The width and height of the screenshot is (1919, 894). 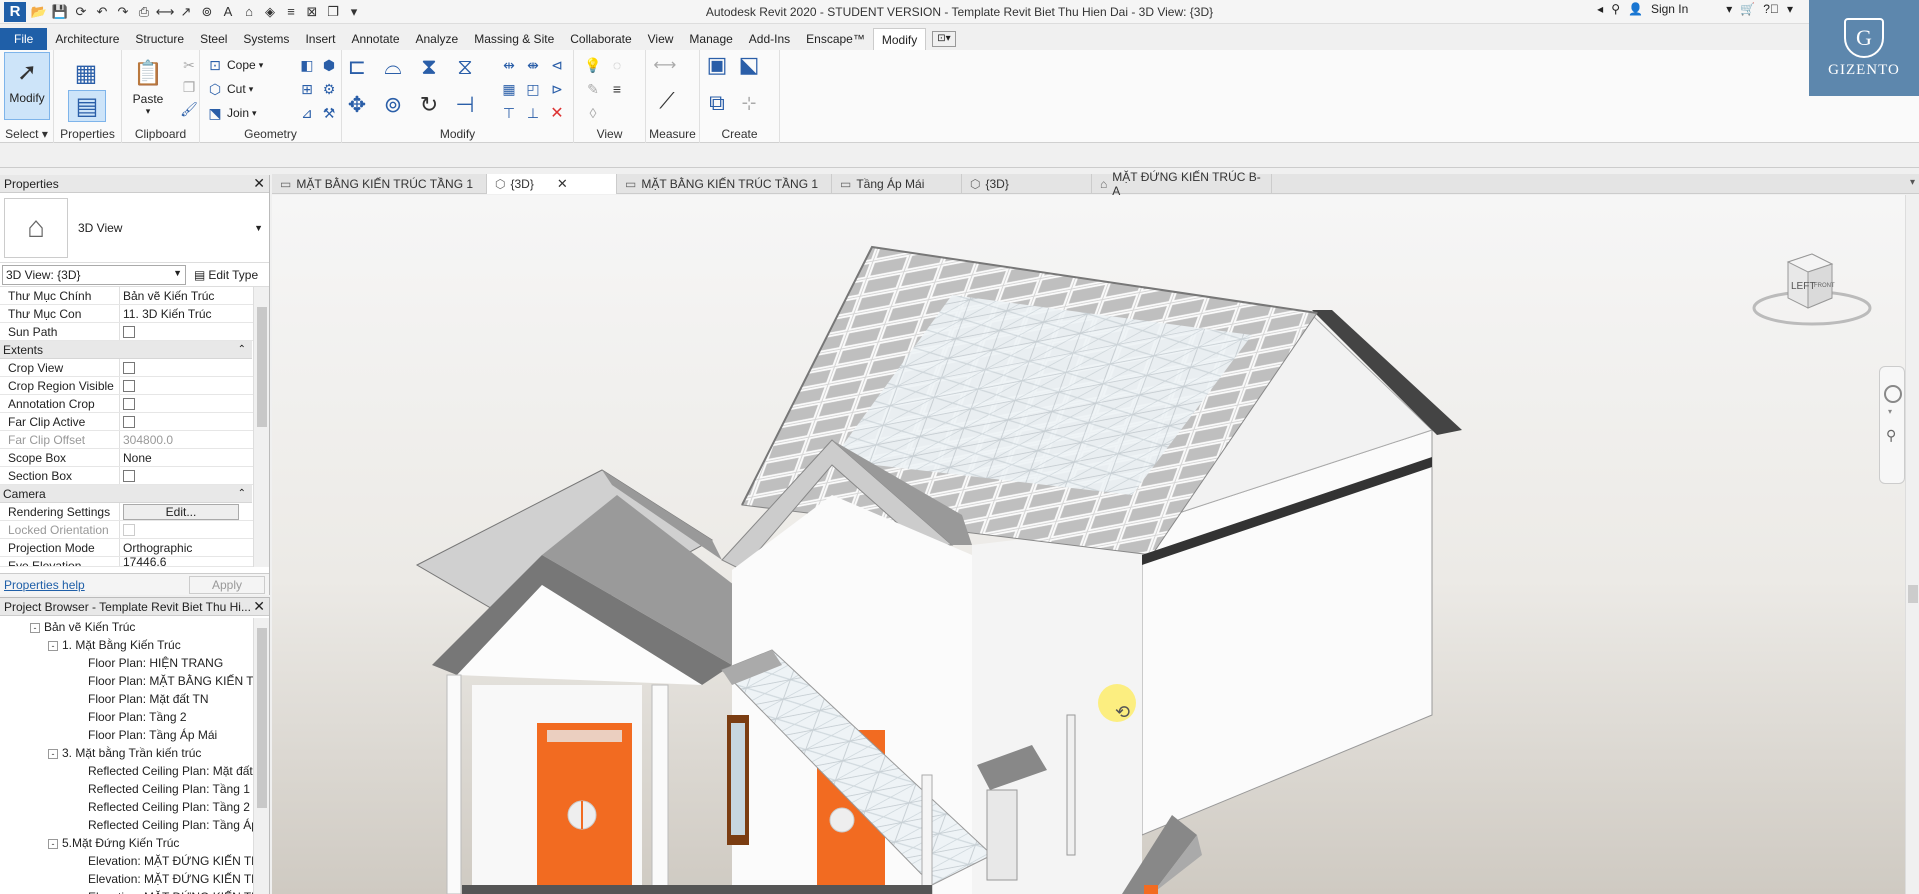 I want to click on zoom-icon: ⚲, so click(x=1891, y=435).